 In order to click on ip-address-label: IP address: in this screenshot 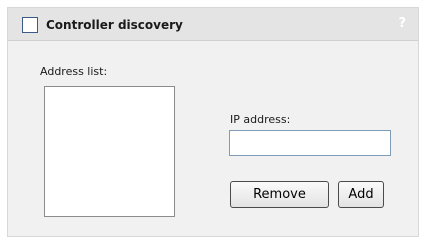, I will do `click(260, 119)`.